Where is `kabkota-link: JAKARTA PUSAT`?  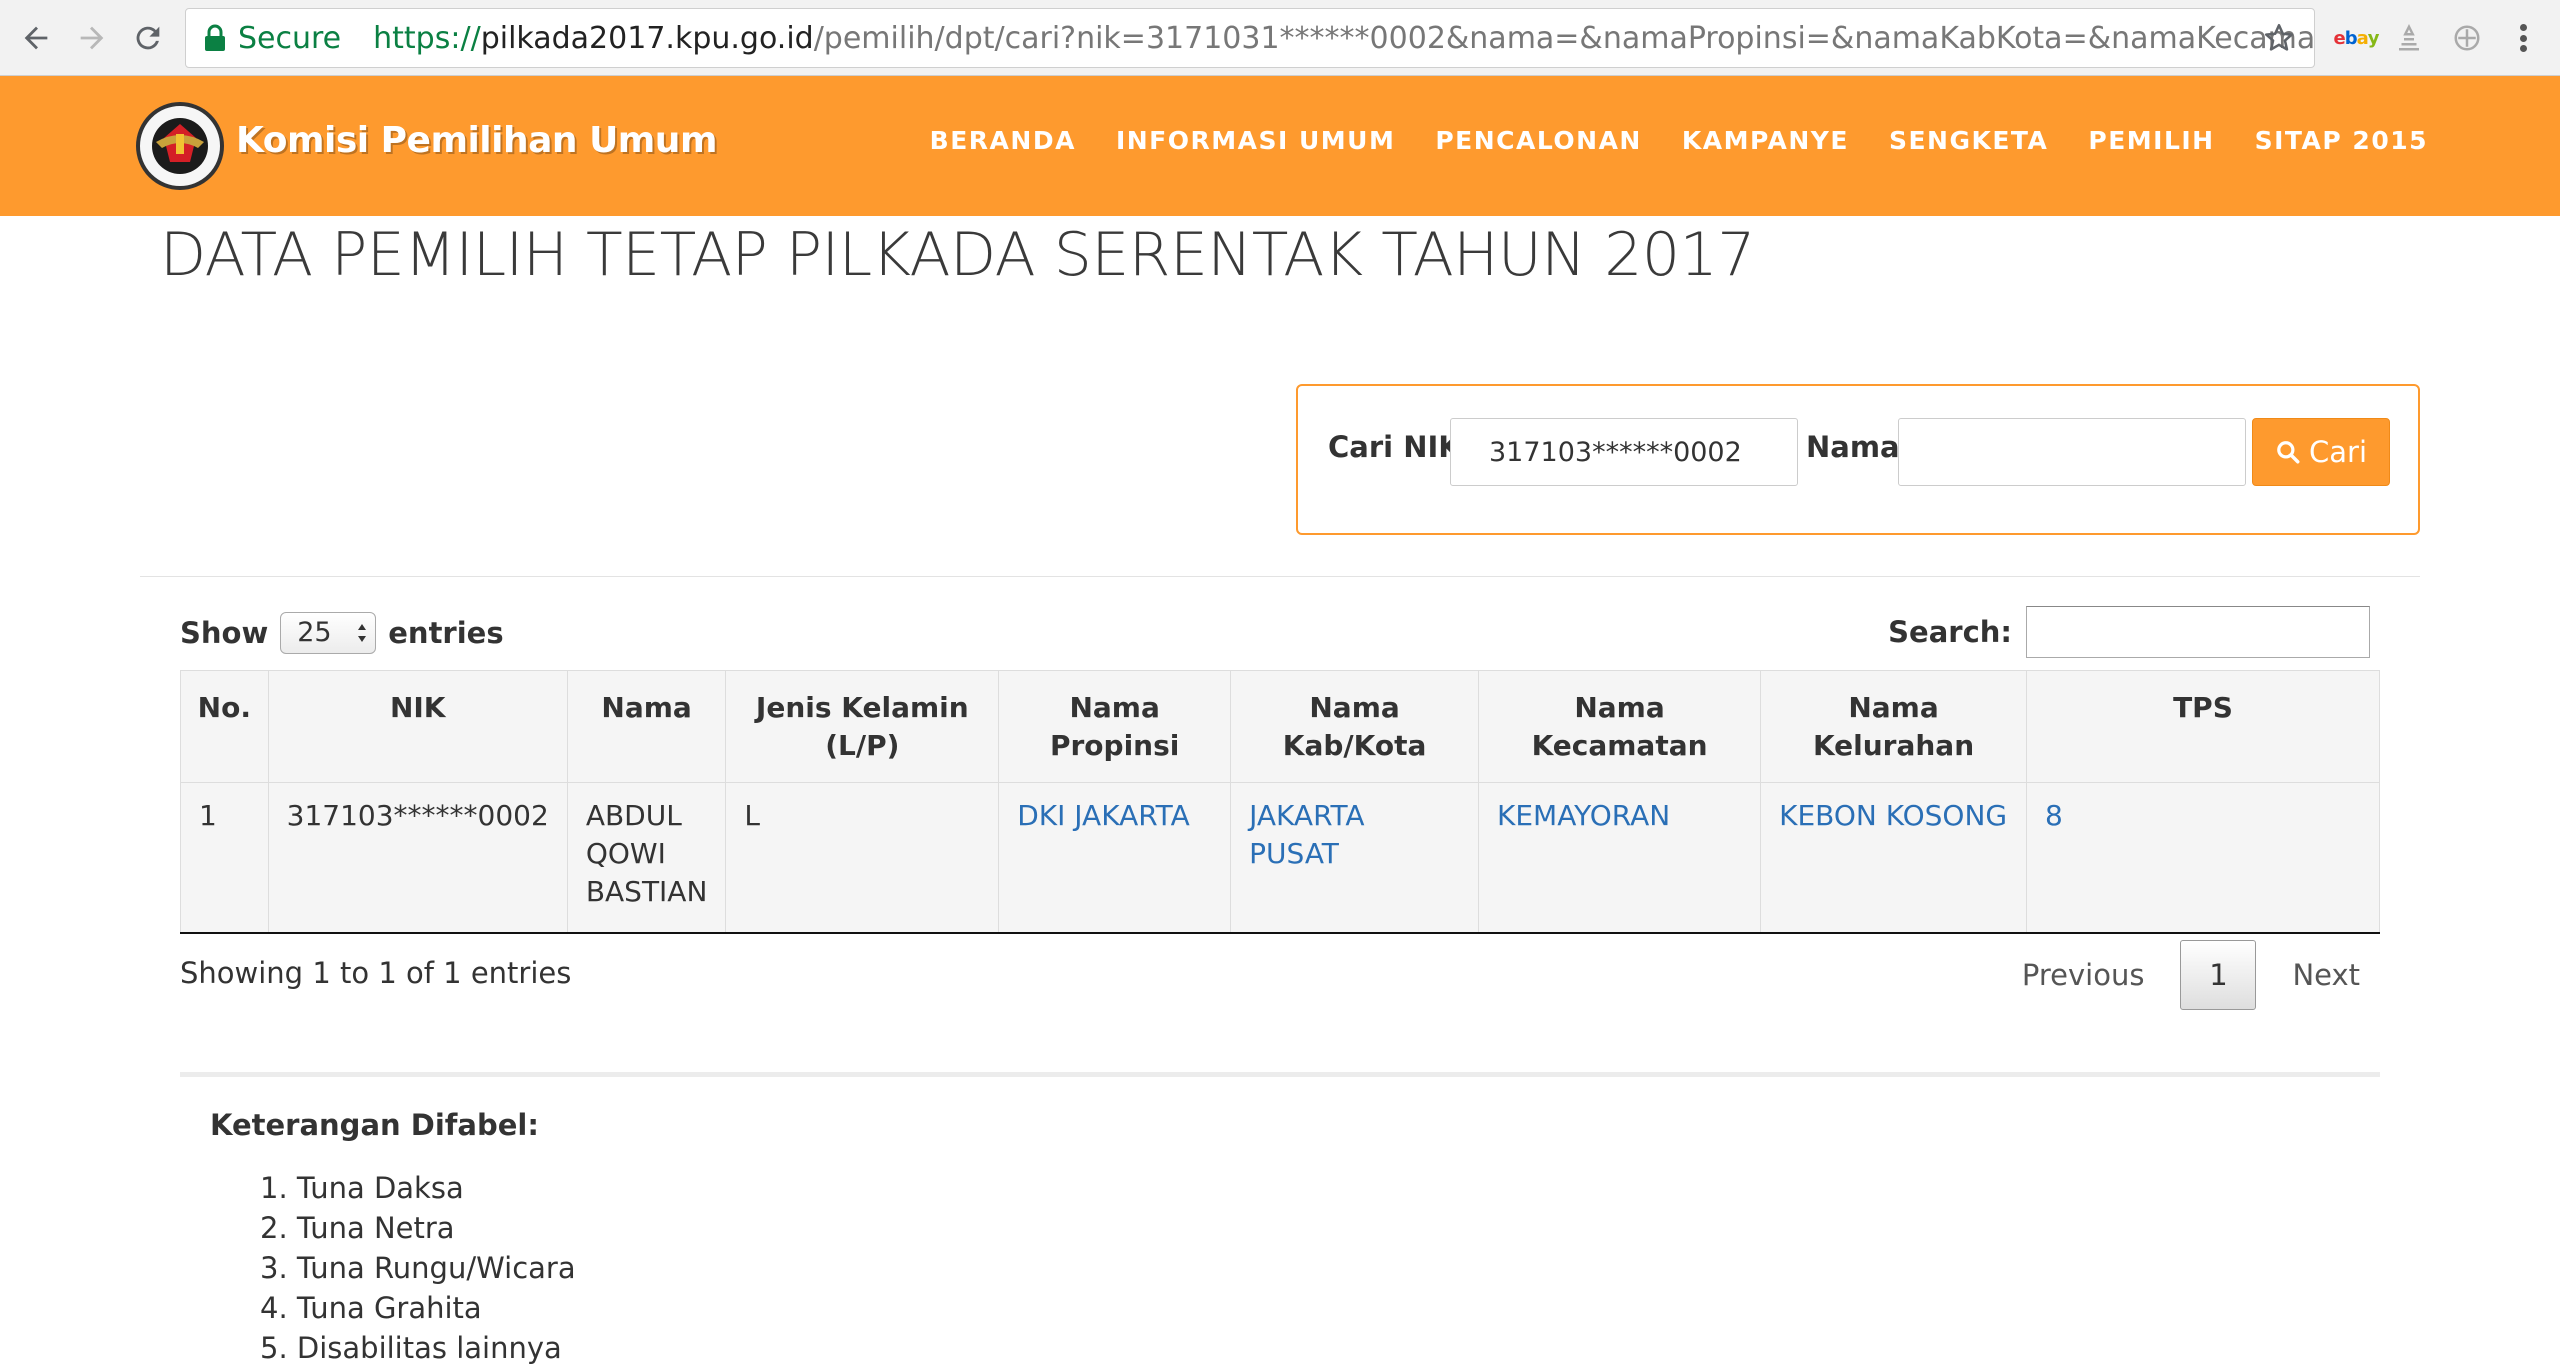
kabkota-link: JAKARTA PUSAT is located at coordinates (1306, 834).